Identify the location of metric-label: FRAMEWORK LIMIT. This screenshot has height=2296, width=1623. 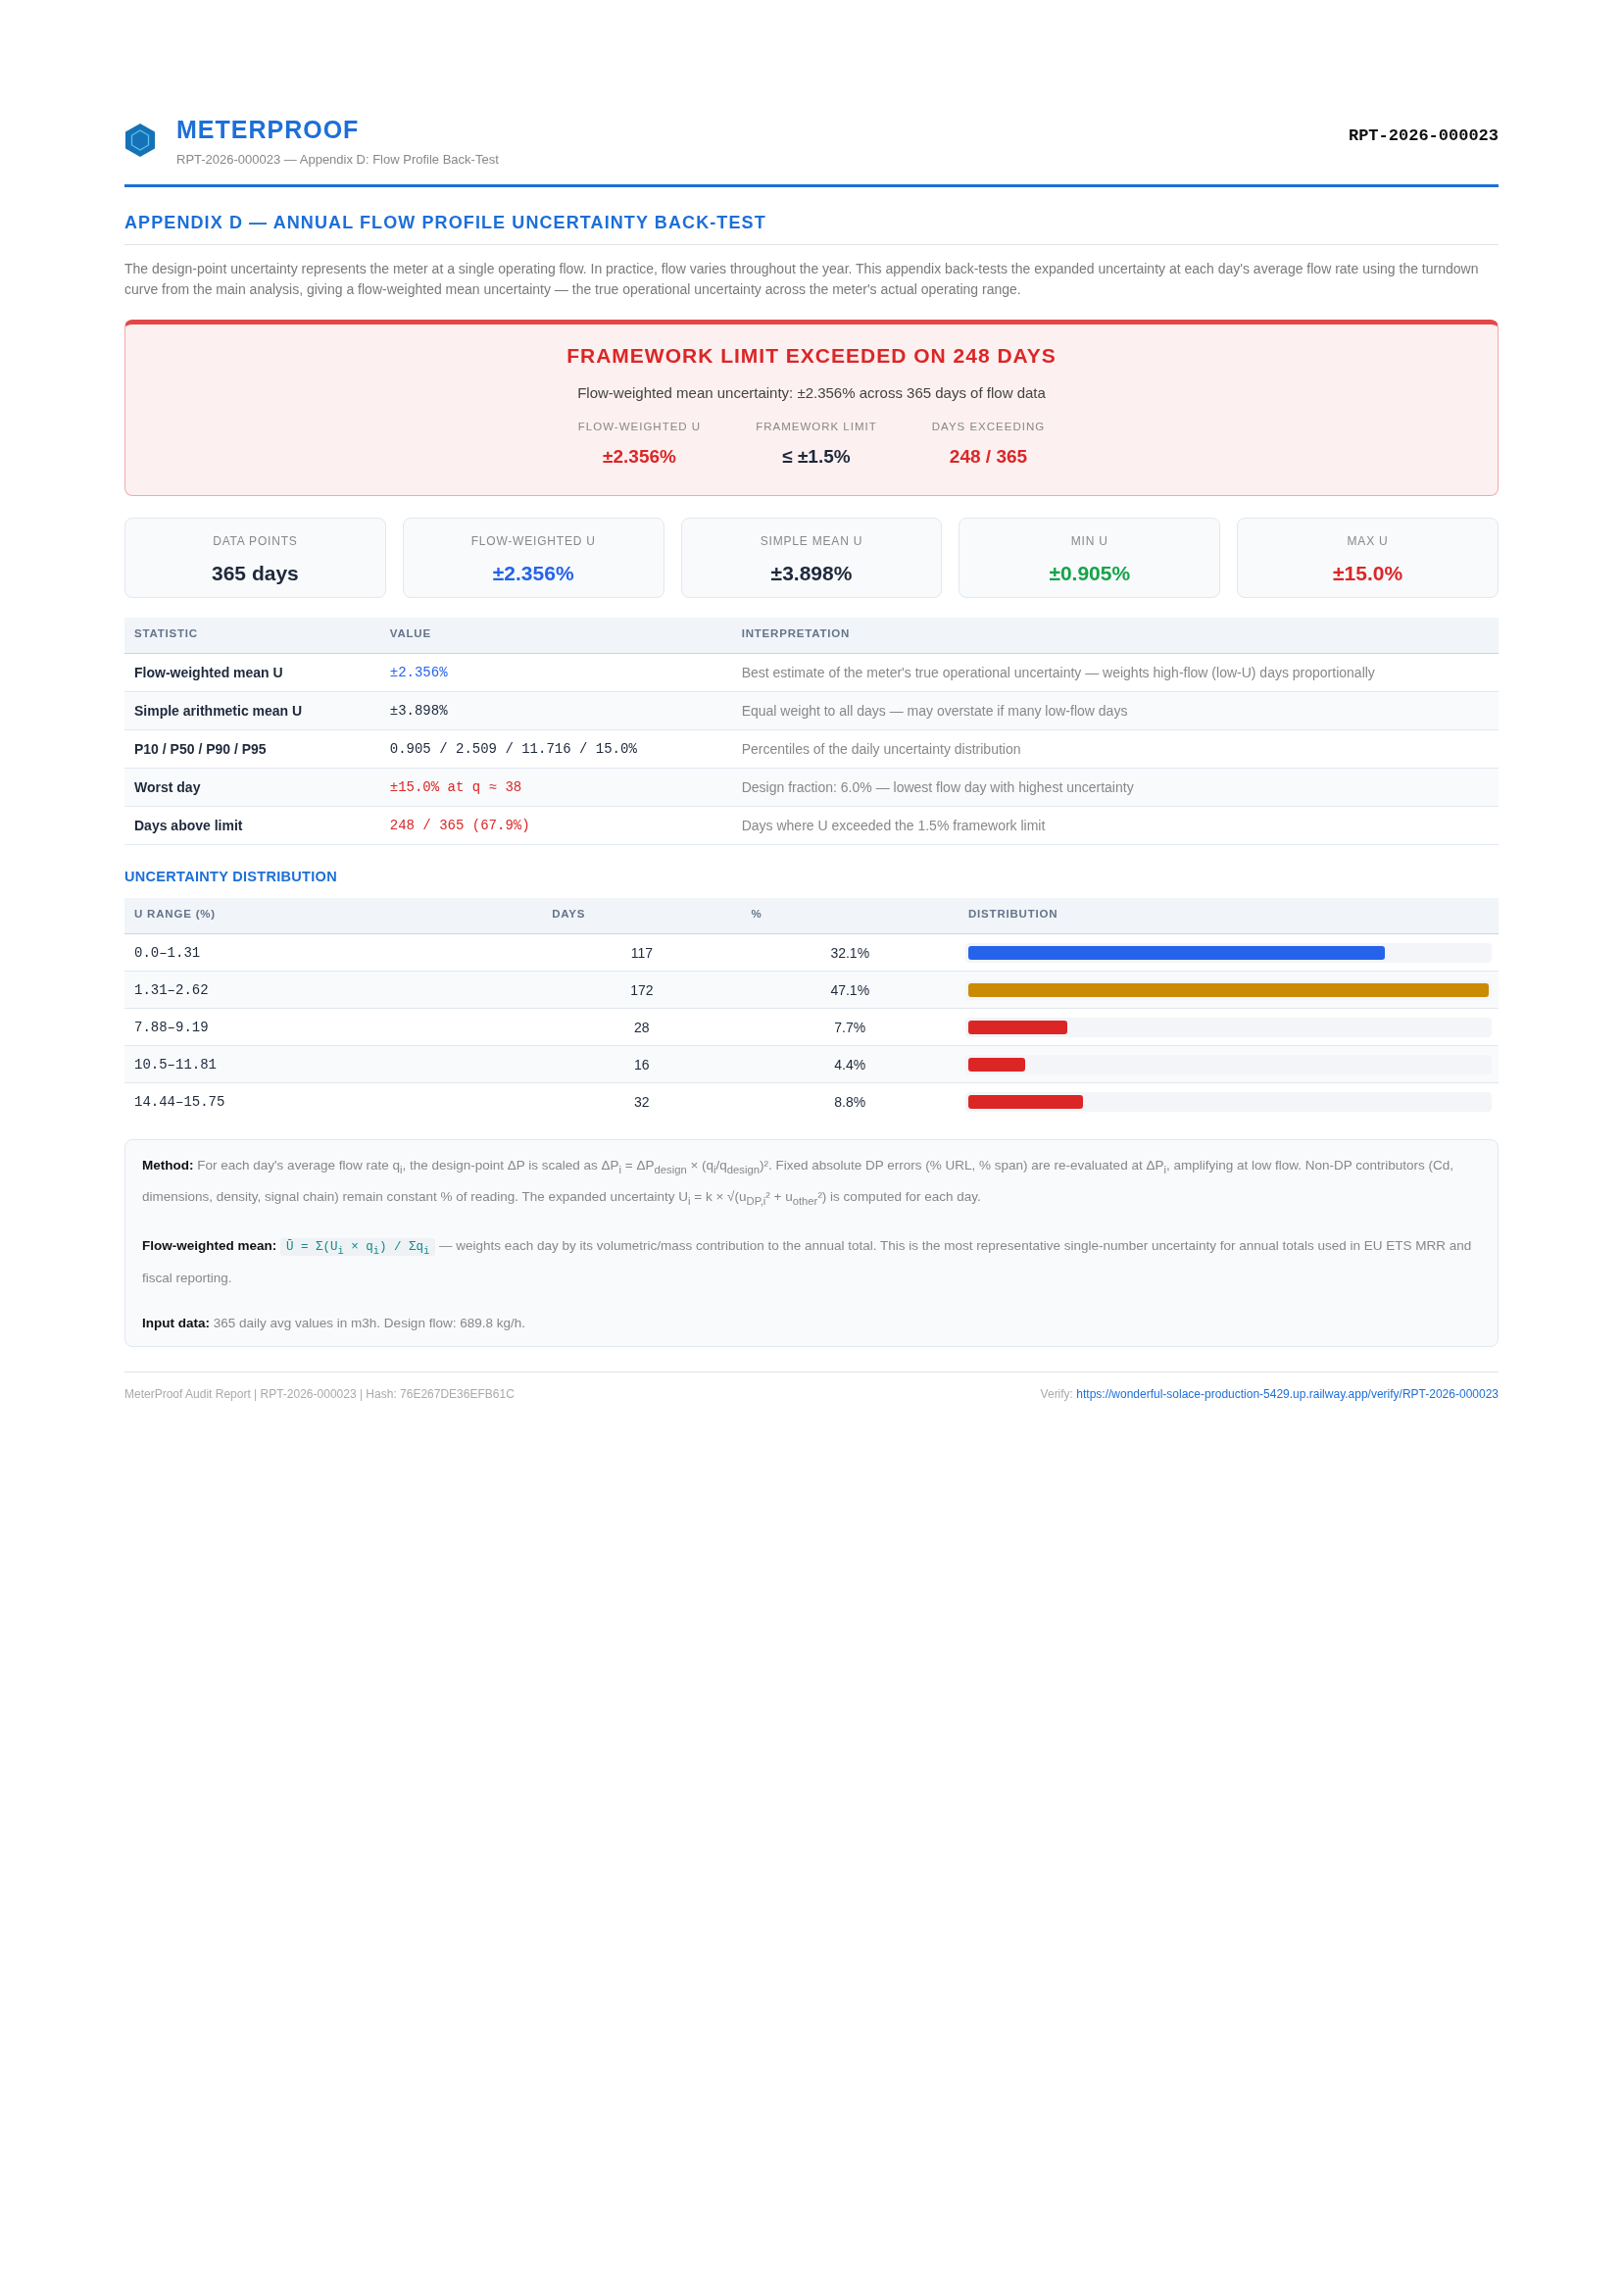
(817, 426).